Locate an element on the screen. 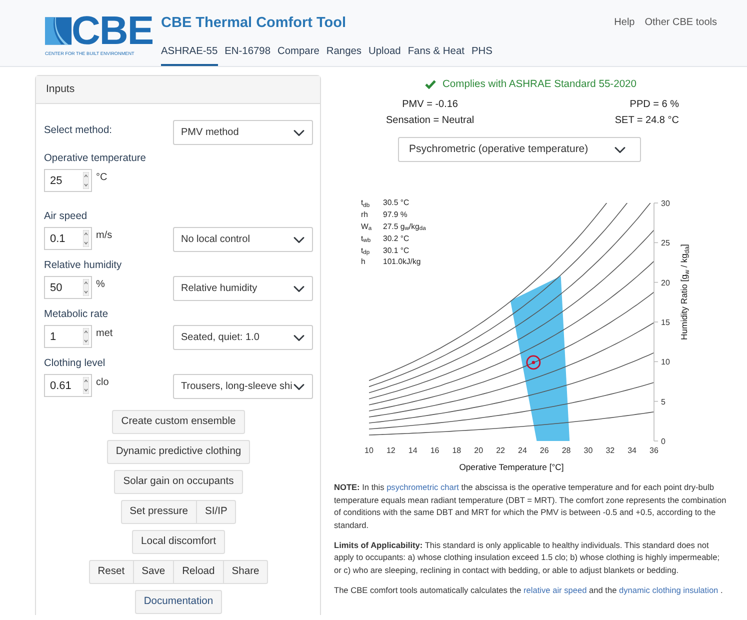 The image size is (747, 620). unit-label: m/s is located at coordinates (104, 236).